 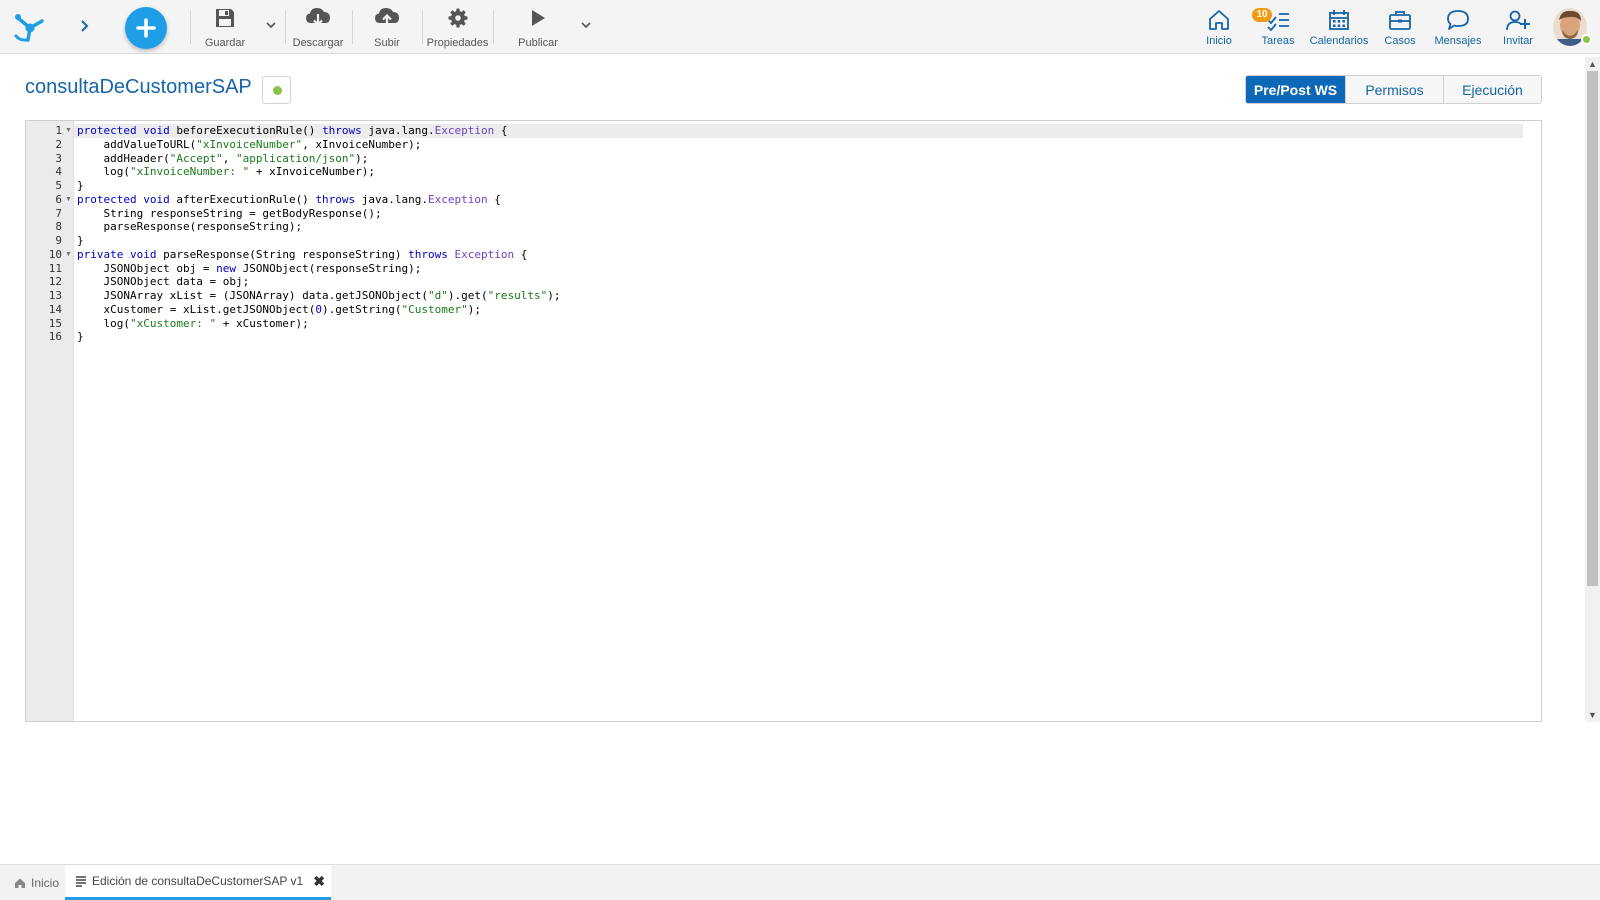 What do you see at coordinates (55, 309) in the screenshot?
I see `line-number: 14` at bounding box center [55, 309].